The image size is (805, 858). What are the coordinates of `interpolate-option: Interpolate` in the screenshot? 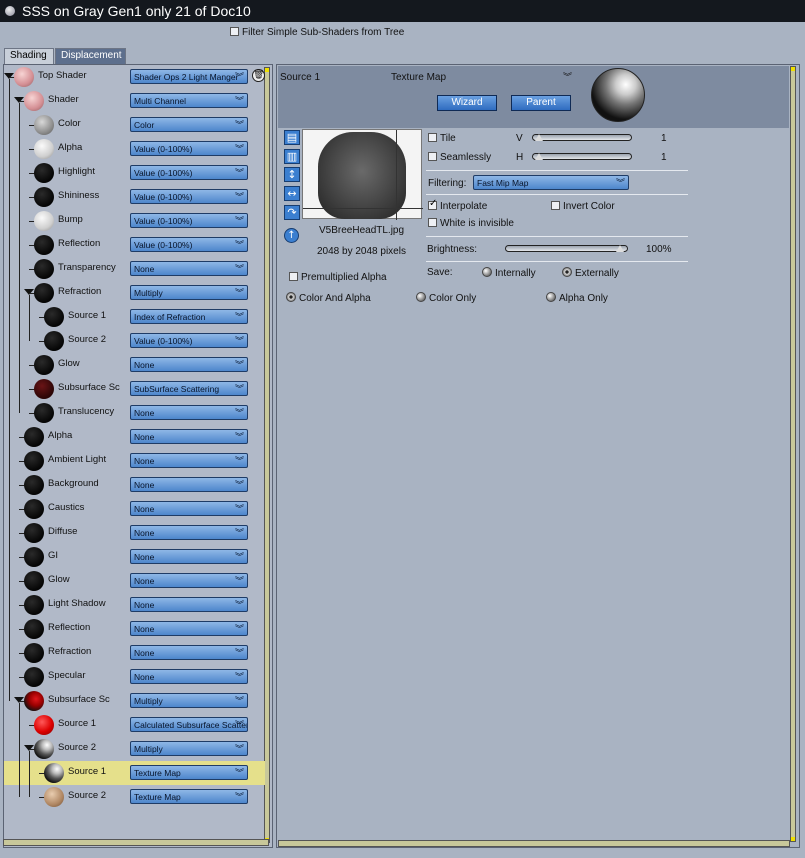 It's located at (457, 205).